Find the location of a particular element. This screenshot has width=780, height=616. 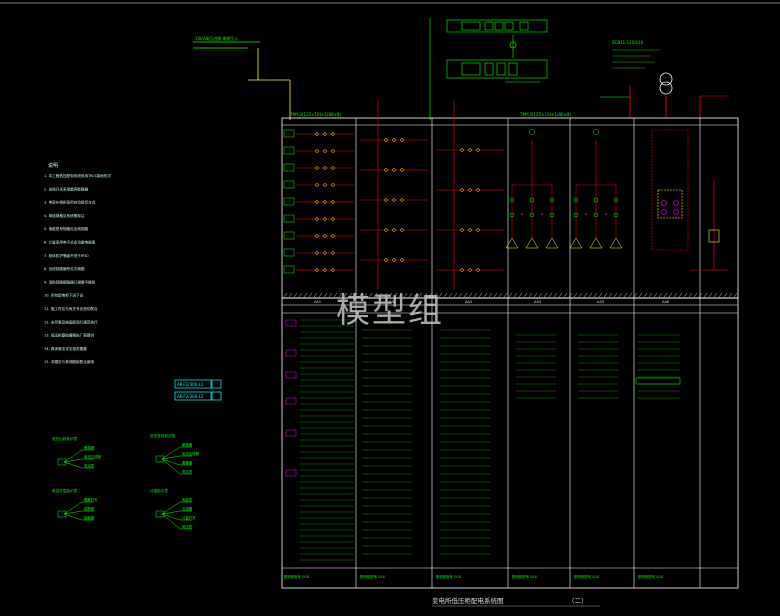

top-label: 10kV高压进线 电缆引入 is located at coordinates (216, 38).